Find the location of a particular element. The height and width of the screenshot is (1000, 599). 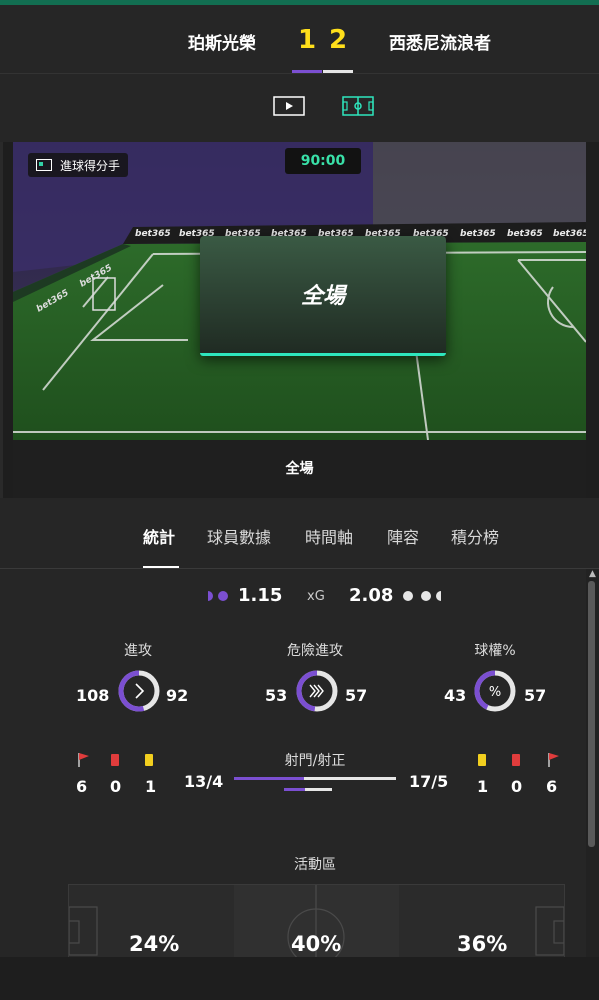

shots-total-home-fill is located at coordinates (269, 778).